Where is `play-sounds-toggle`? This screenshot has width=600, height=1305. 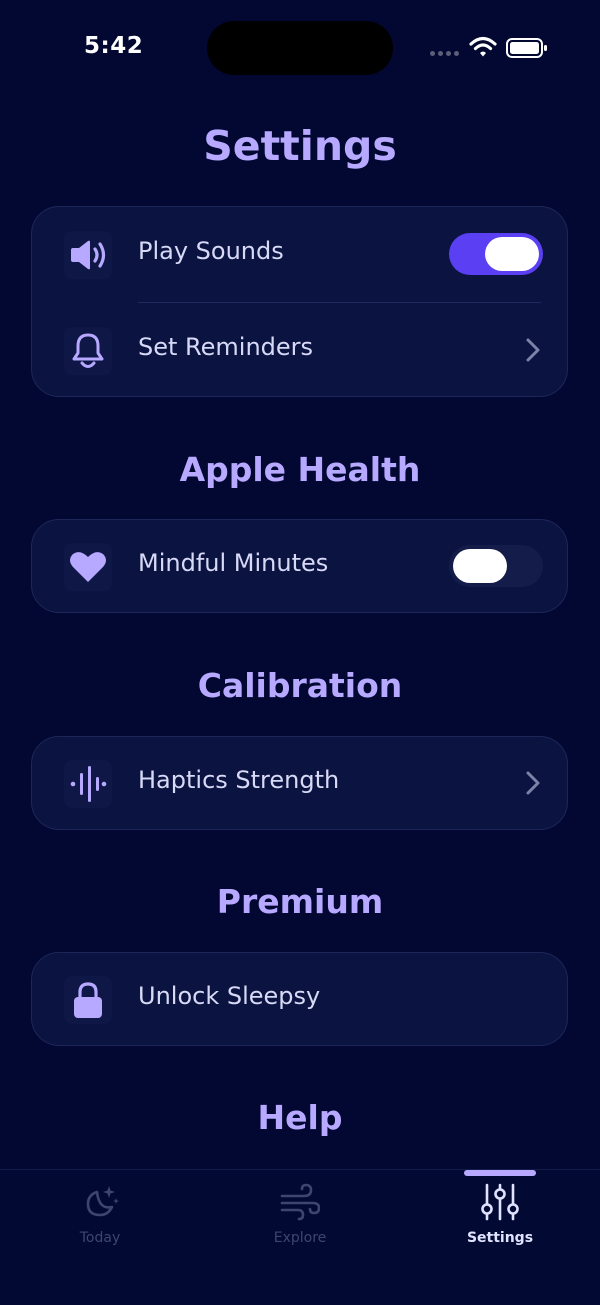
play-sounds-toggle is located at coordinates (496, 254).